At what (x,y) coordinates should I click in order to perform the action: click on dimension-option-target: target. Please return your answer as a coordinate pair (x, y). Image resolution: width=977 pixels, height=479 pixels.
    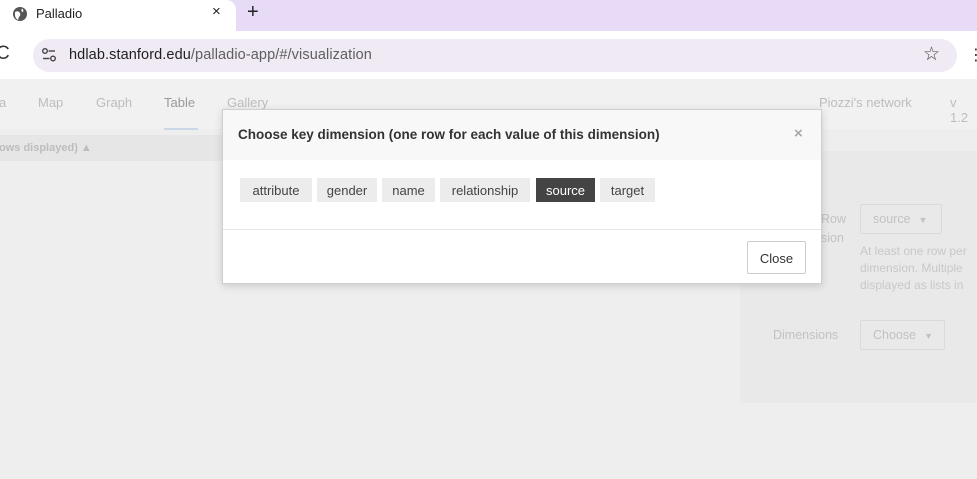
    Looking at the image, I should click on (627, 190).